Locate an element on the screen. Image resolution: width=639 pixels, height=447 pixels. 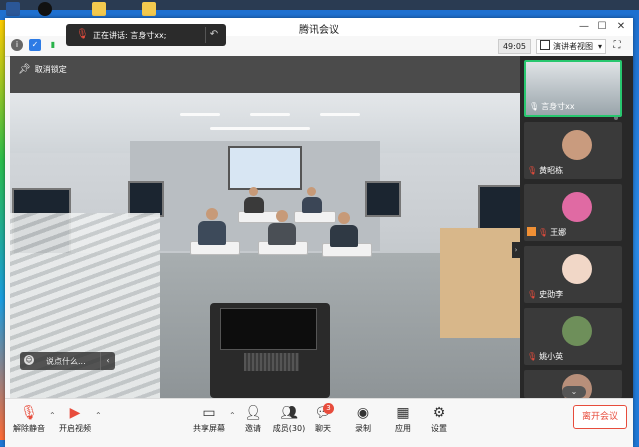
participant-name-row: 🎙︎ 黄昭栋 is located at coordinates (545, 170).